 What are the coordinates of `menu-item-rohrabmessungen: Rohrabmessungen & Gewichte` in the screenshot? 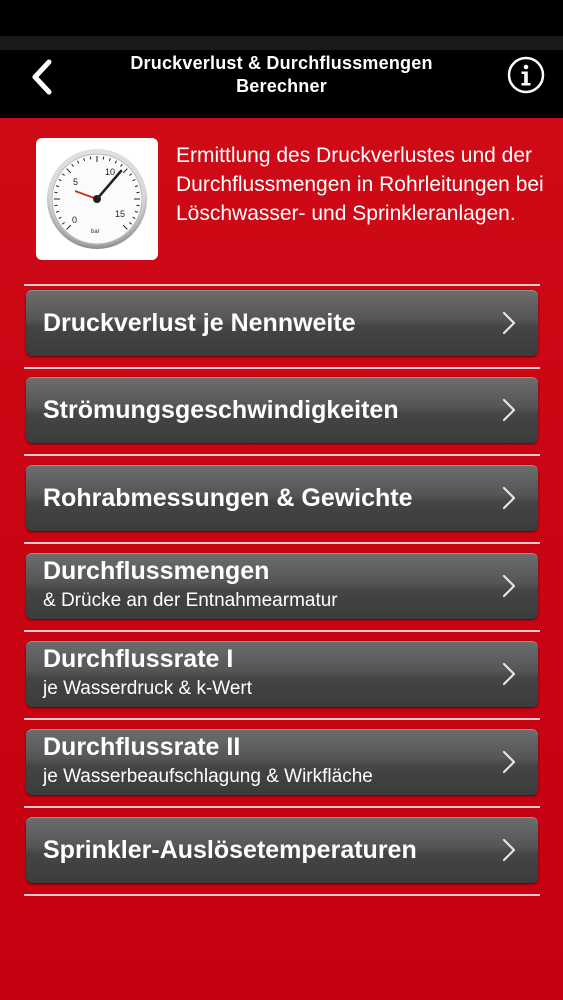 It's located at (282, 498).